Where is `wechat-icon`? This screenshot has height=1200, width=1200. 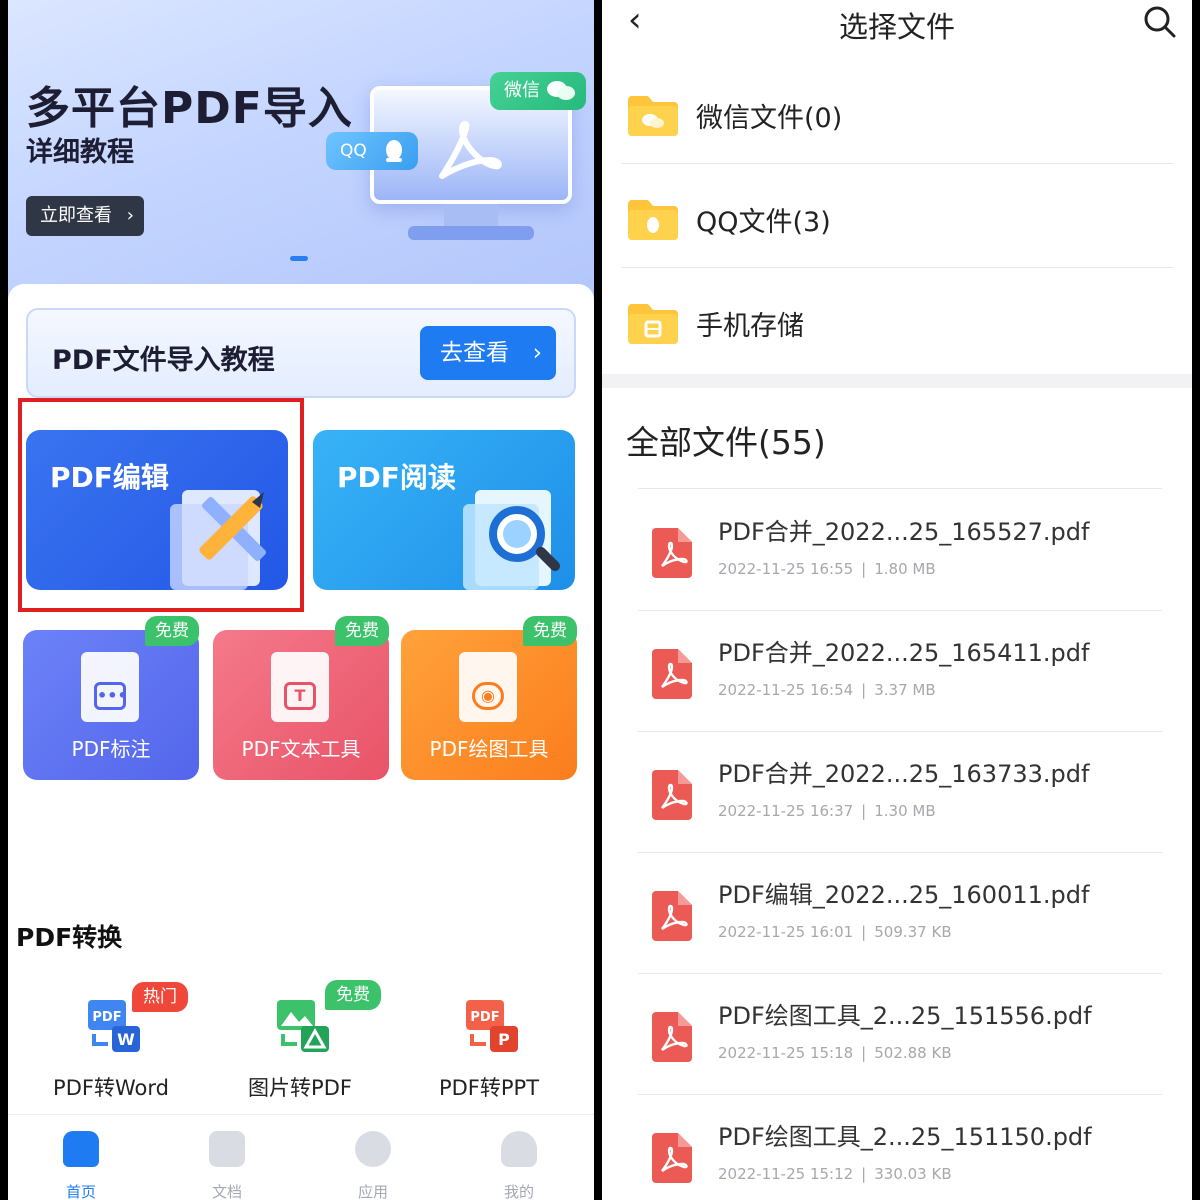
wechat-icon is located at coordinates (561, 90).